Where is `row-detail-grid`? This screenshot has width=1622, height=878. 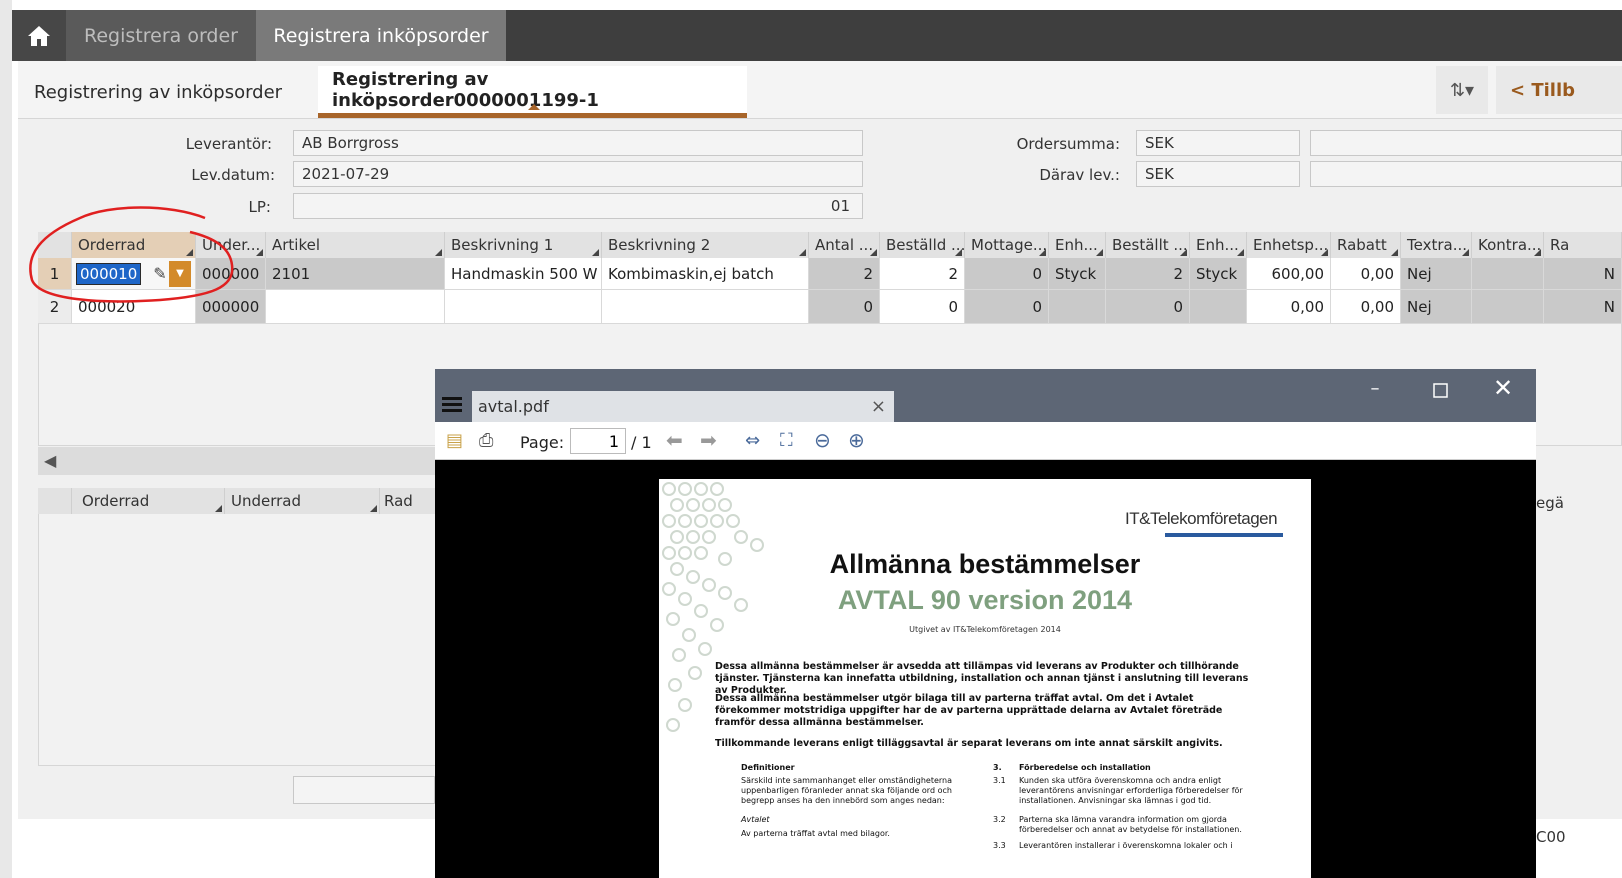
row-detail-grid is located at coordinates (238, 627).